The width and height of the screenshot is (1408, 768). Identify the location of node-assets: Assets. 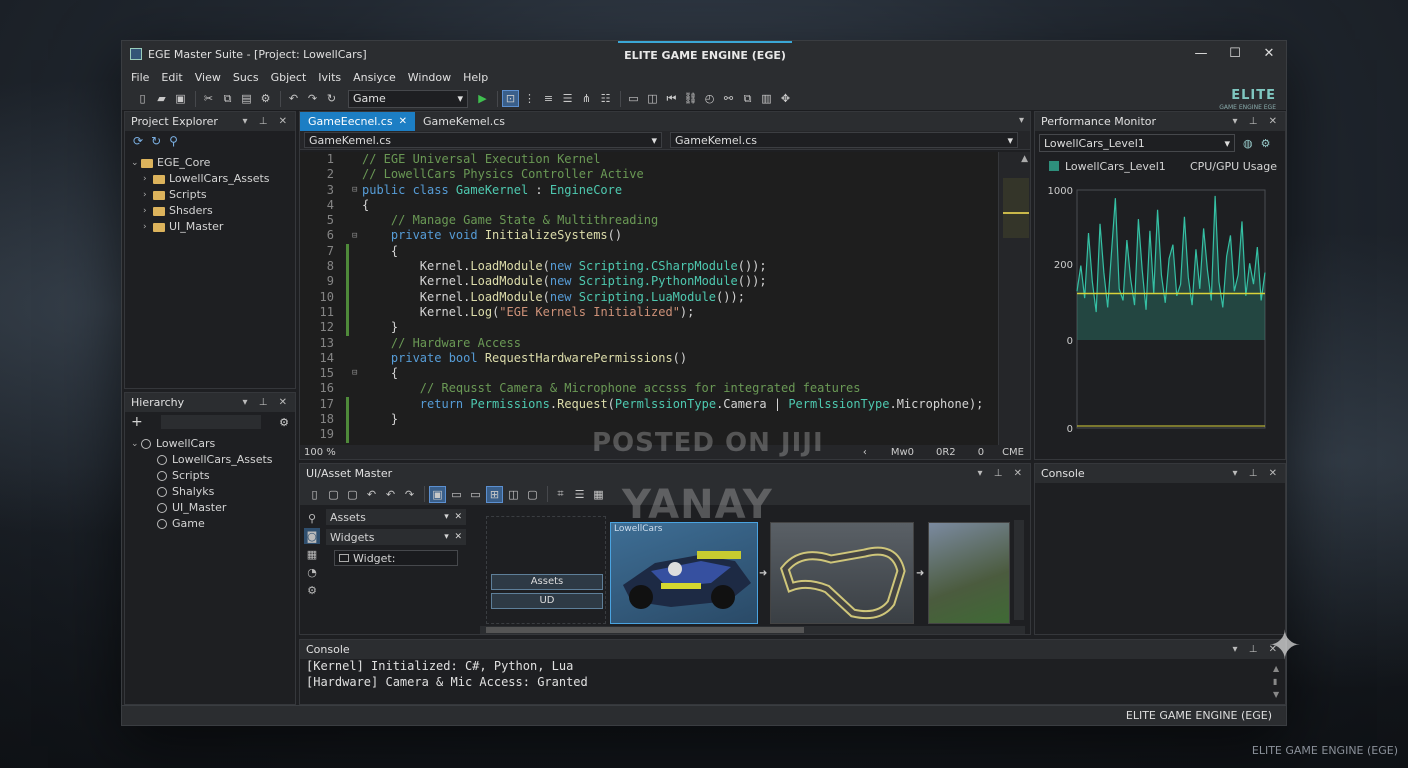
(547, 582).